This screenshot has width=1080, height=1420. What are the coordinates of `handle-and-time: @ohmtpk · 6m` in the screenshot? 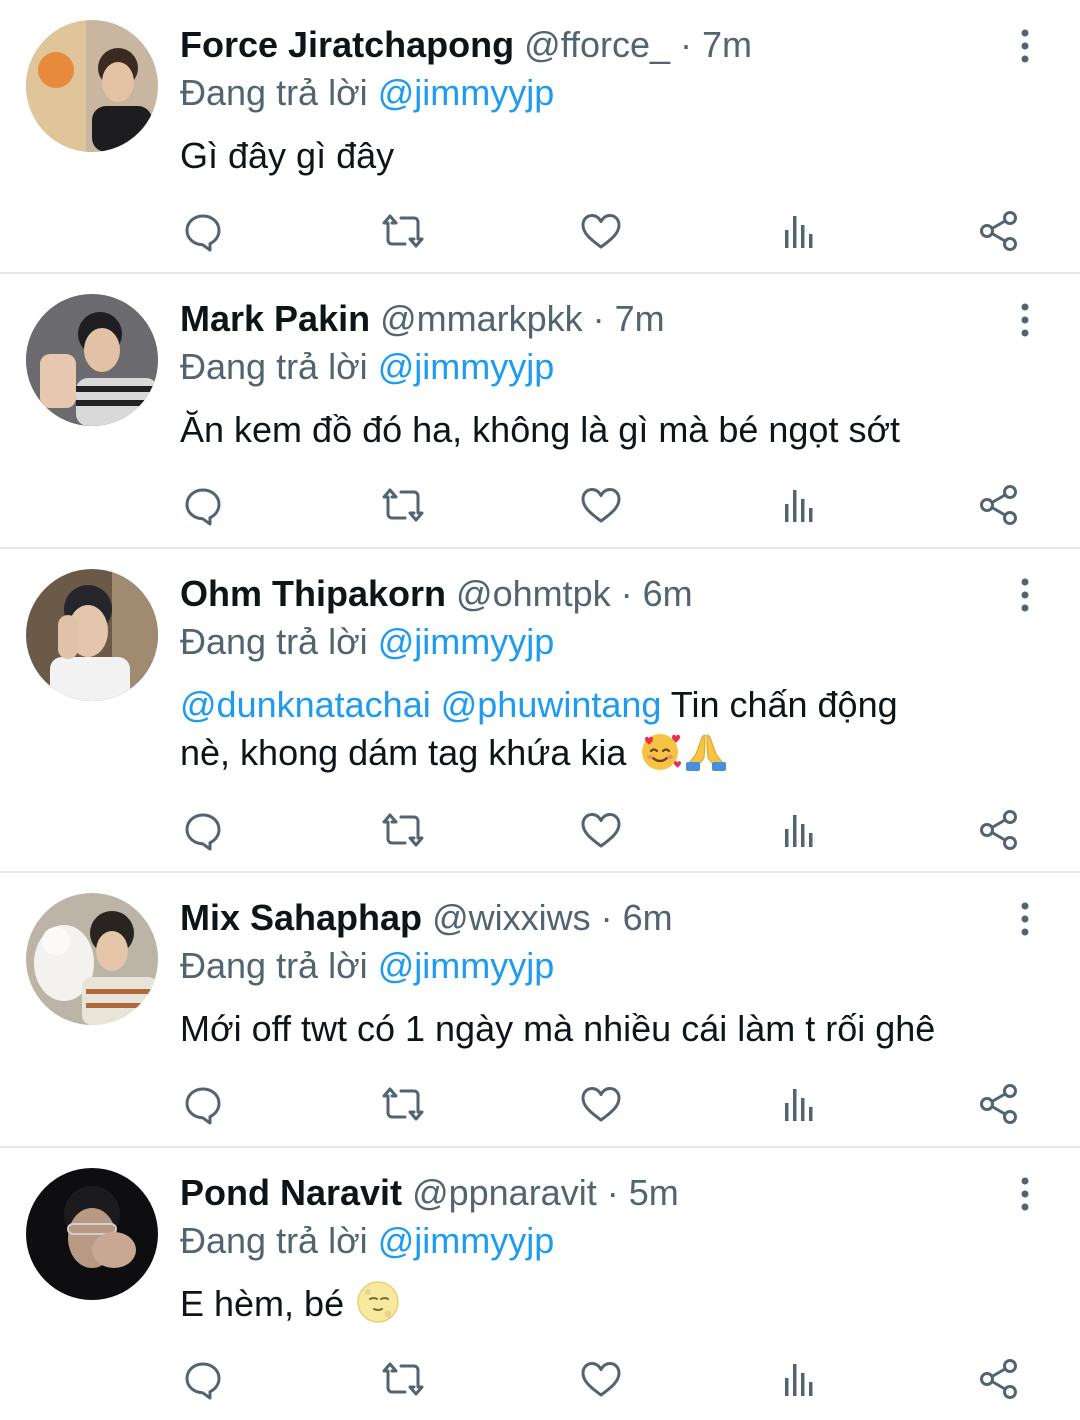 It's located at (574, 593).